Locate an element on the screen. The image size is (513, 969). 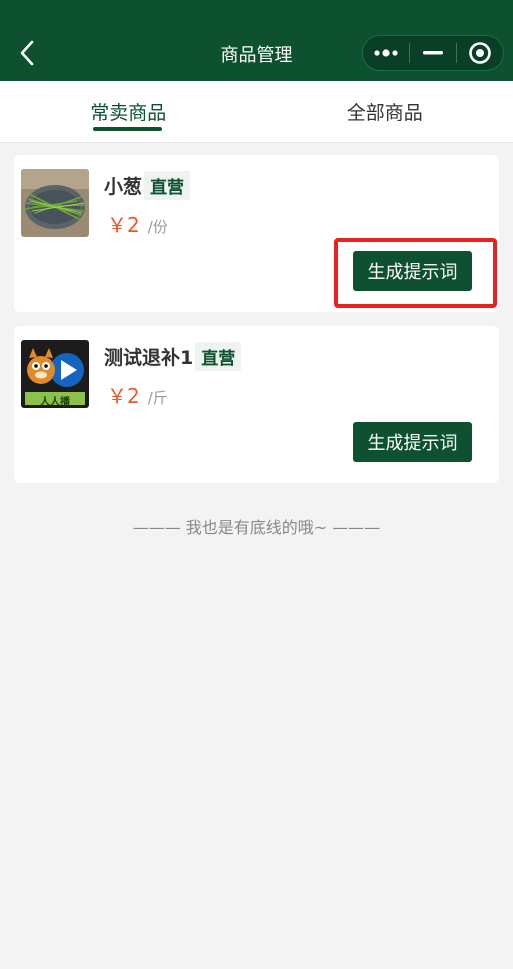
product-name: 测试退补1 is located at coordinates (149, 358).